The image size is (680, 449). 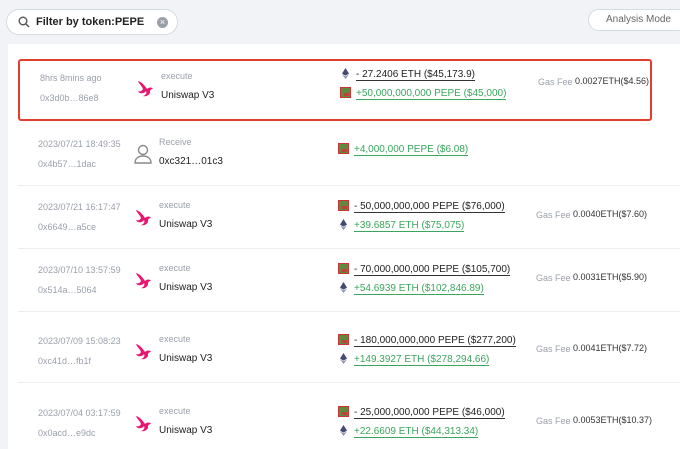 What do you see at coordinates (69, 98) in the screenshot?
I see `tx-hash-link: 0x3d0b…86e8` at bounding box center [69, 98].